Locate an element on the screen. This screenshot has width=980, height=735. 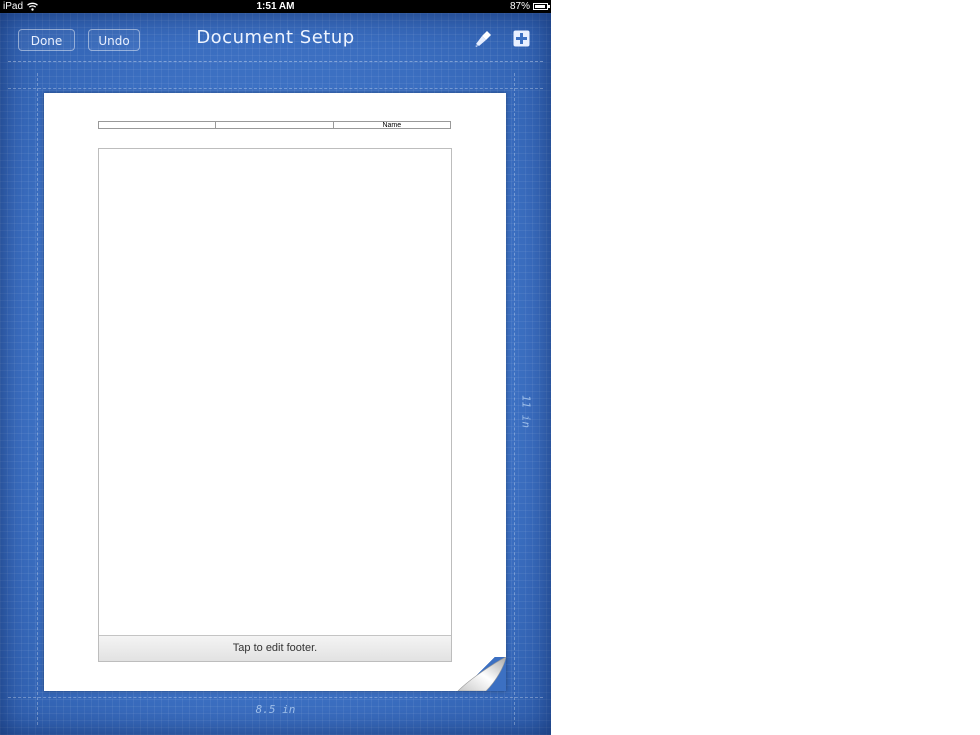
header-table: Name is located at coordinates (274, 125).